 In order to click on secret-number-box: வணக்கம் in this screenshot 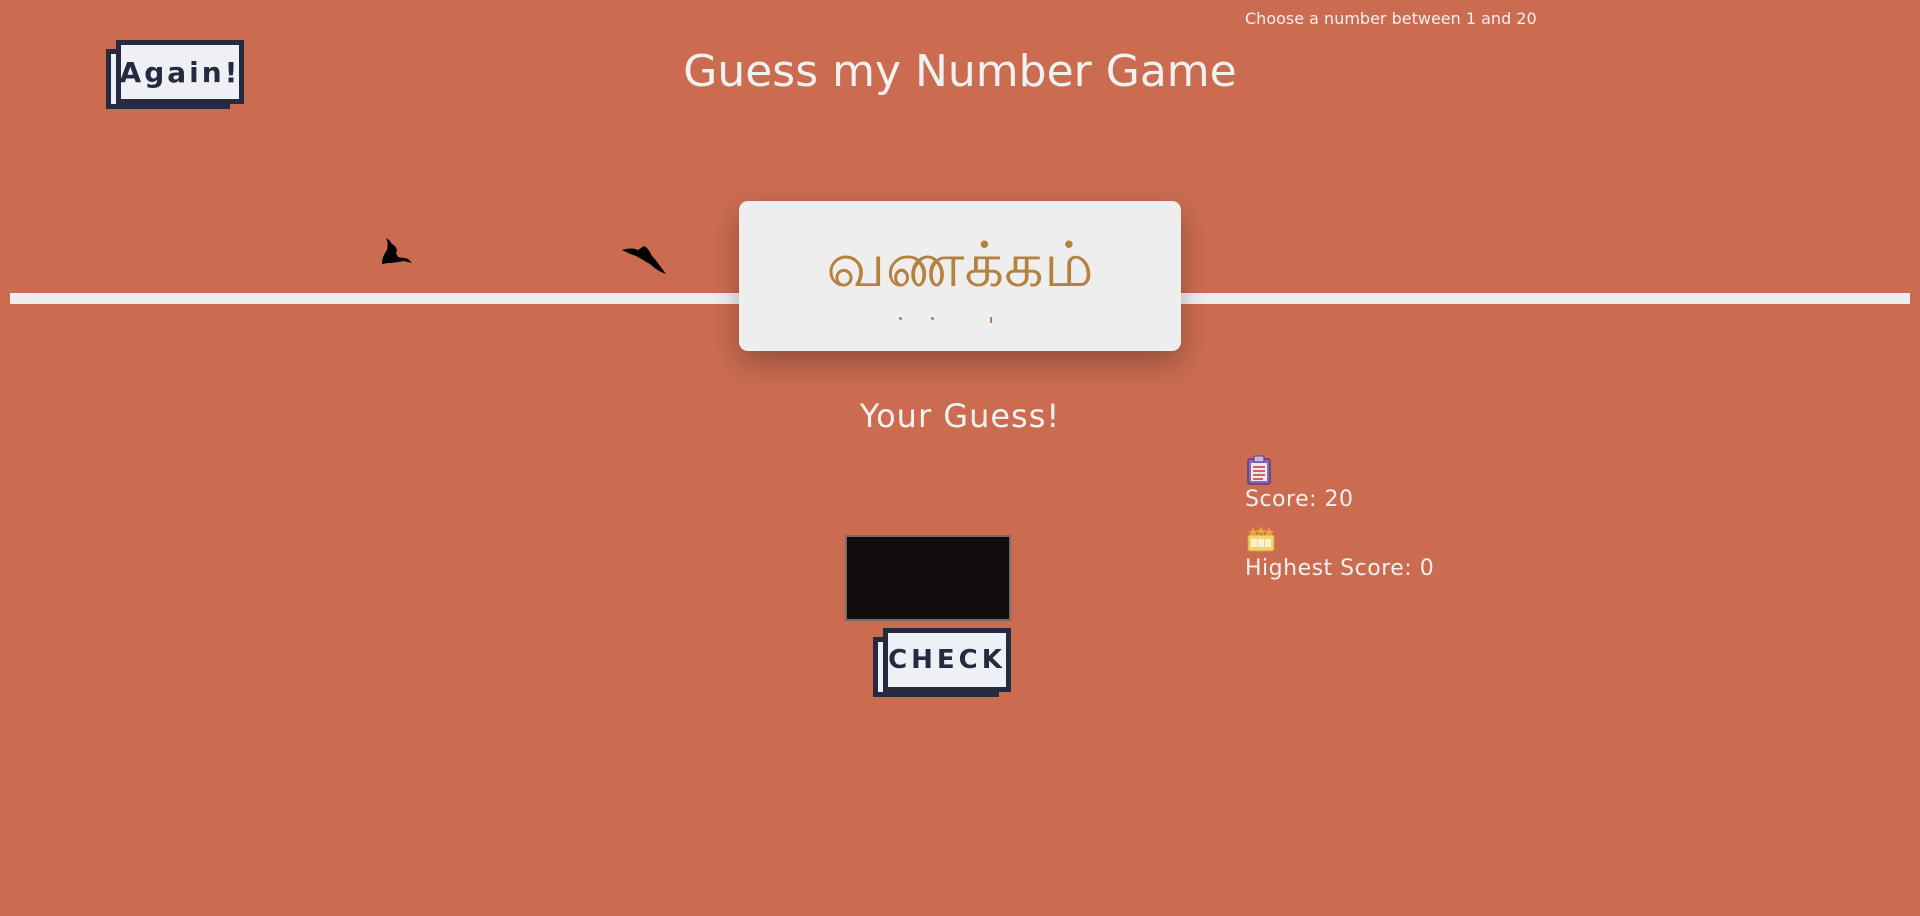, I will do `click(960, 276)`.